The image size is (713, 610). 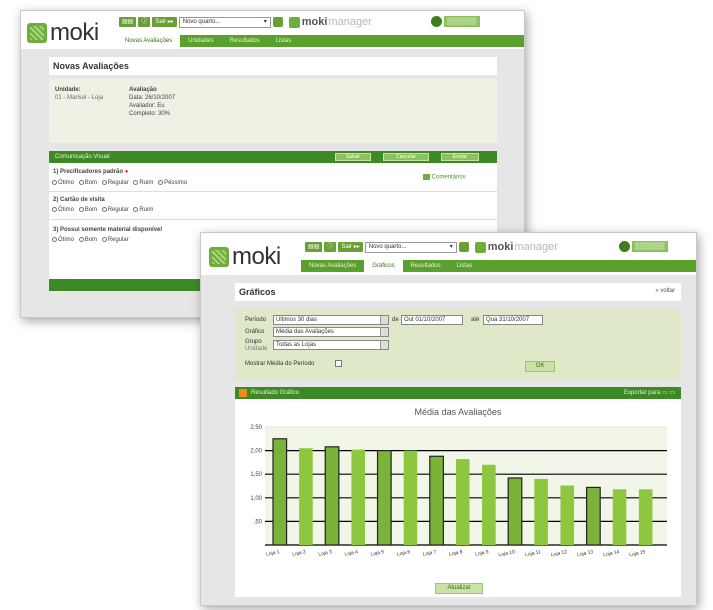 I want to click on question-2: 2) Cartão de visita, so click(x=79, y=200).